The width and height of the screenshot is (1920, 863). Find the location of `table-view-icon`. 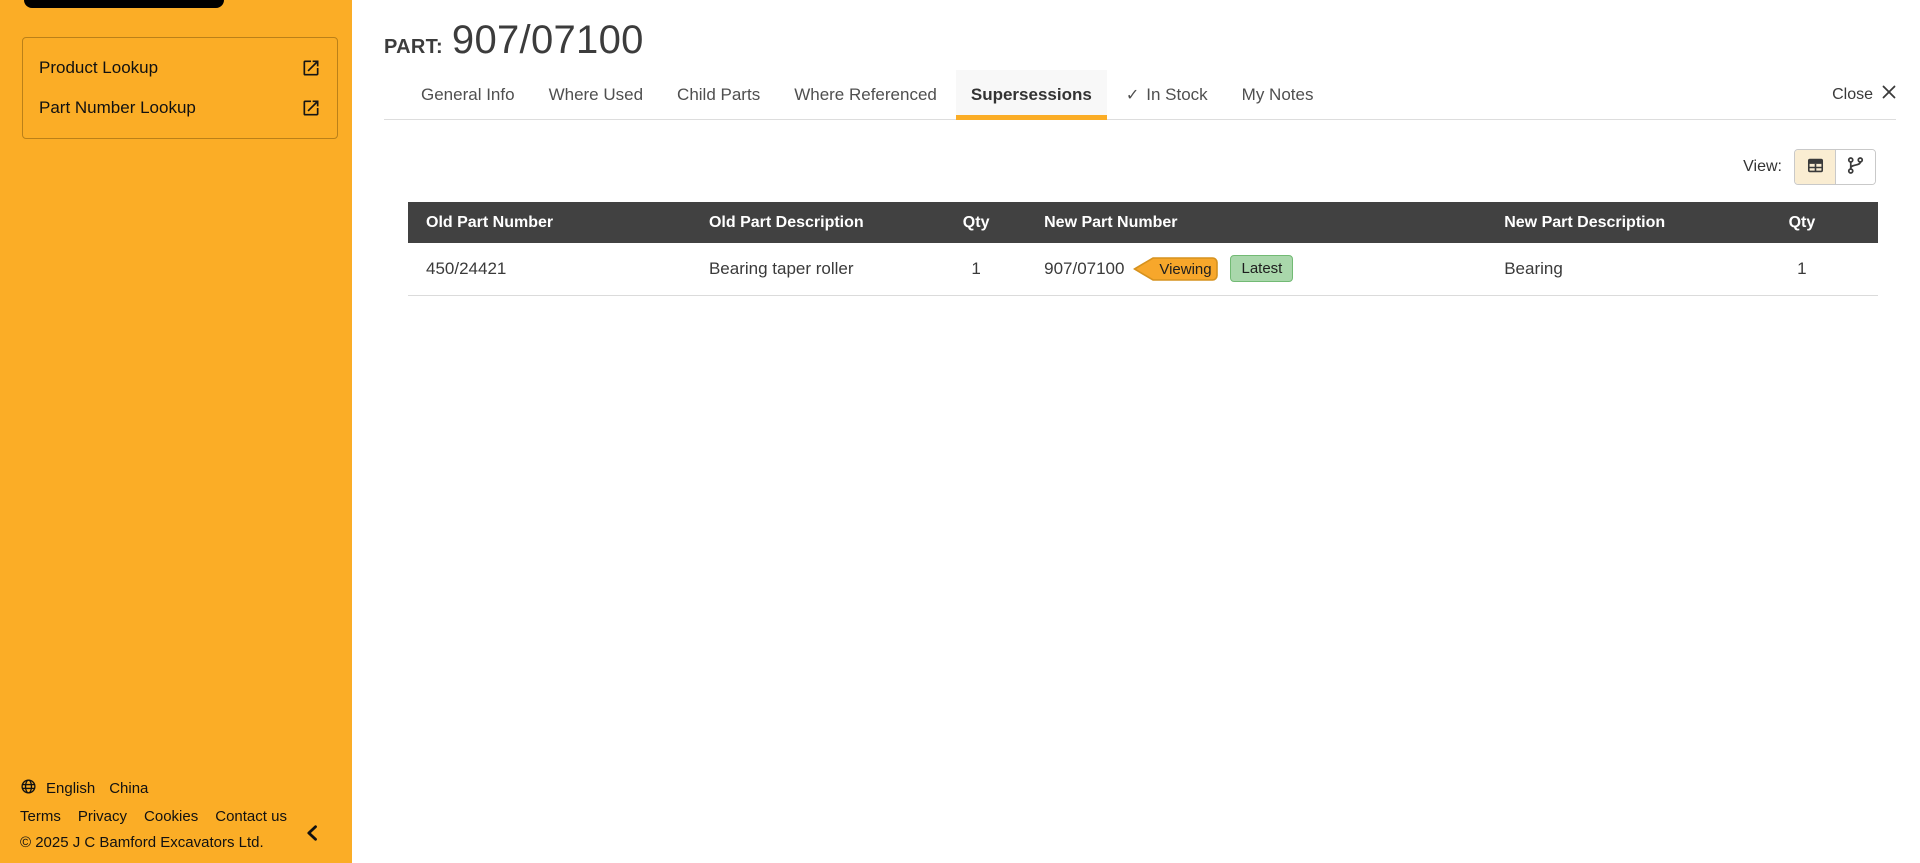

table-view-icon is located at coordinates (1815, 167).